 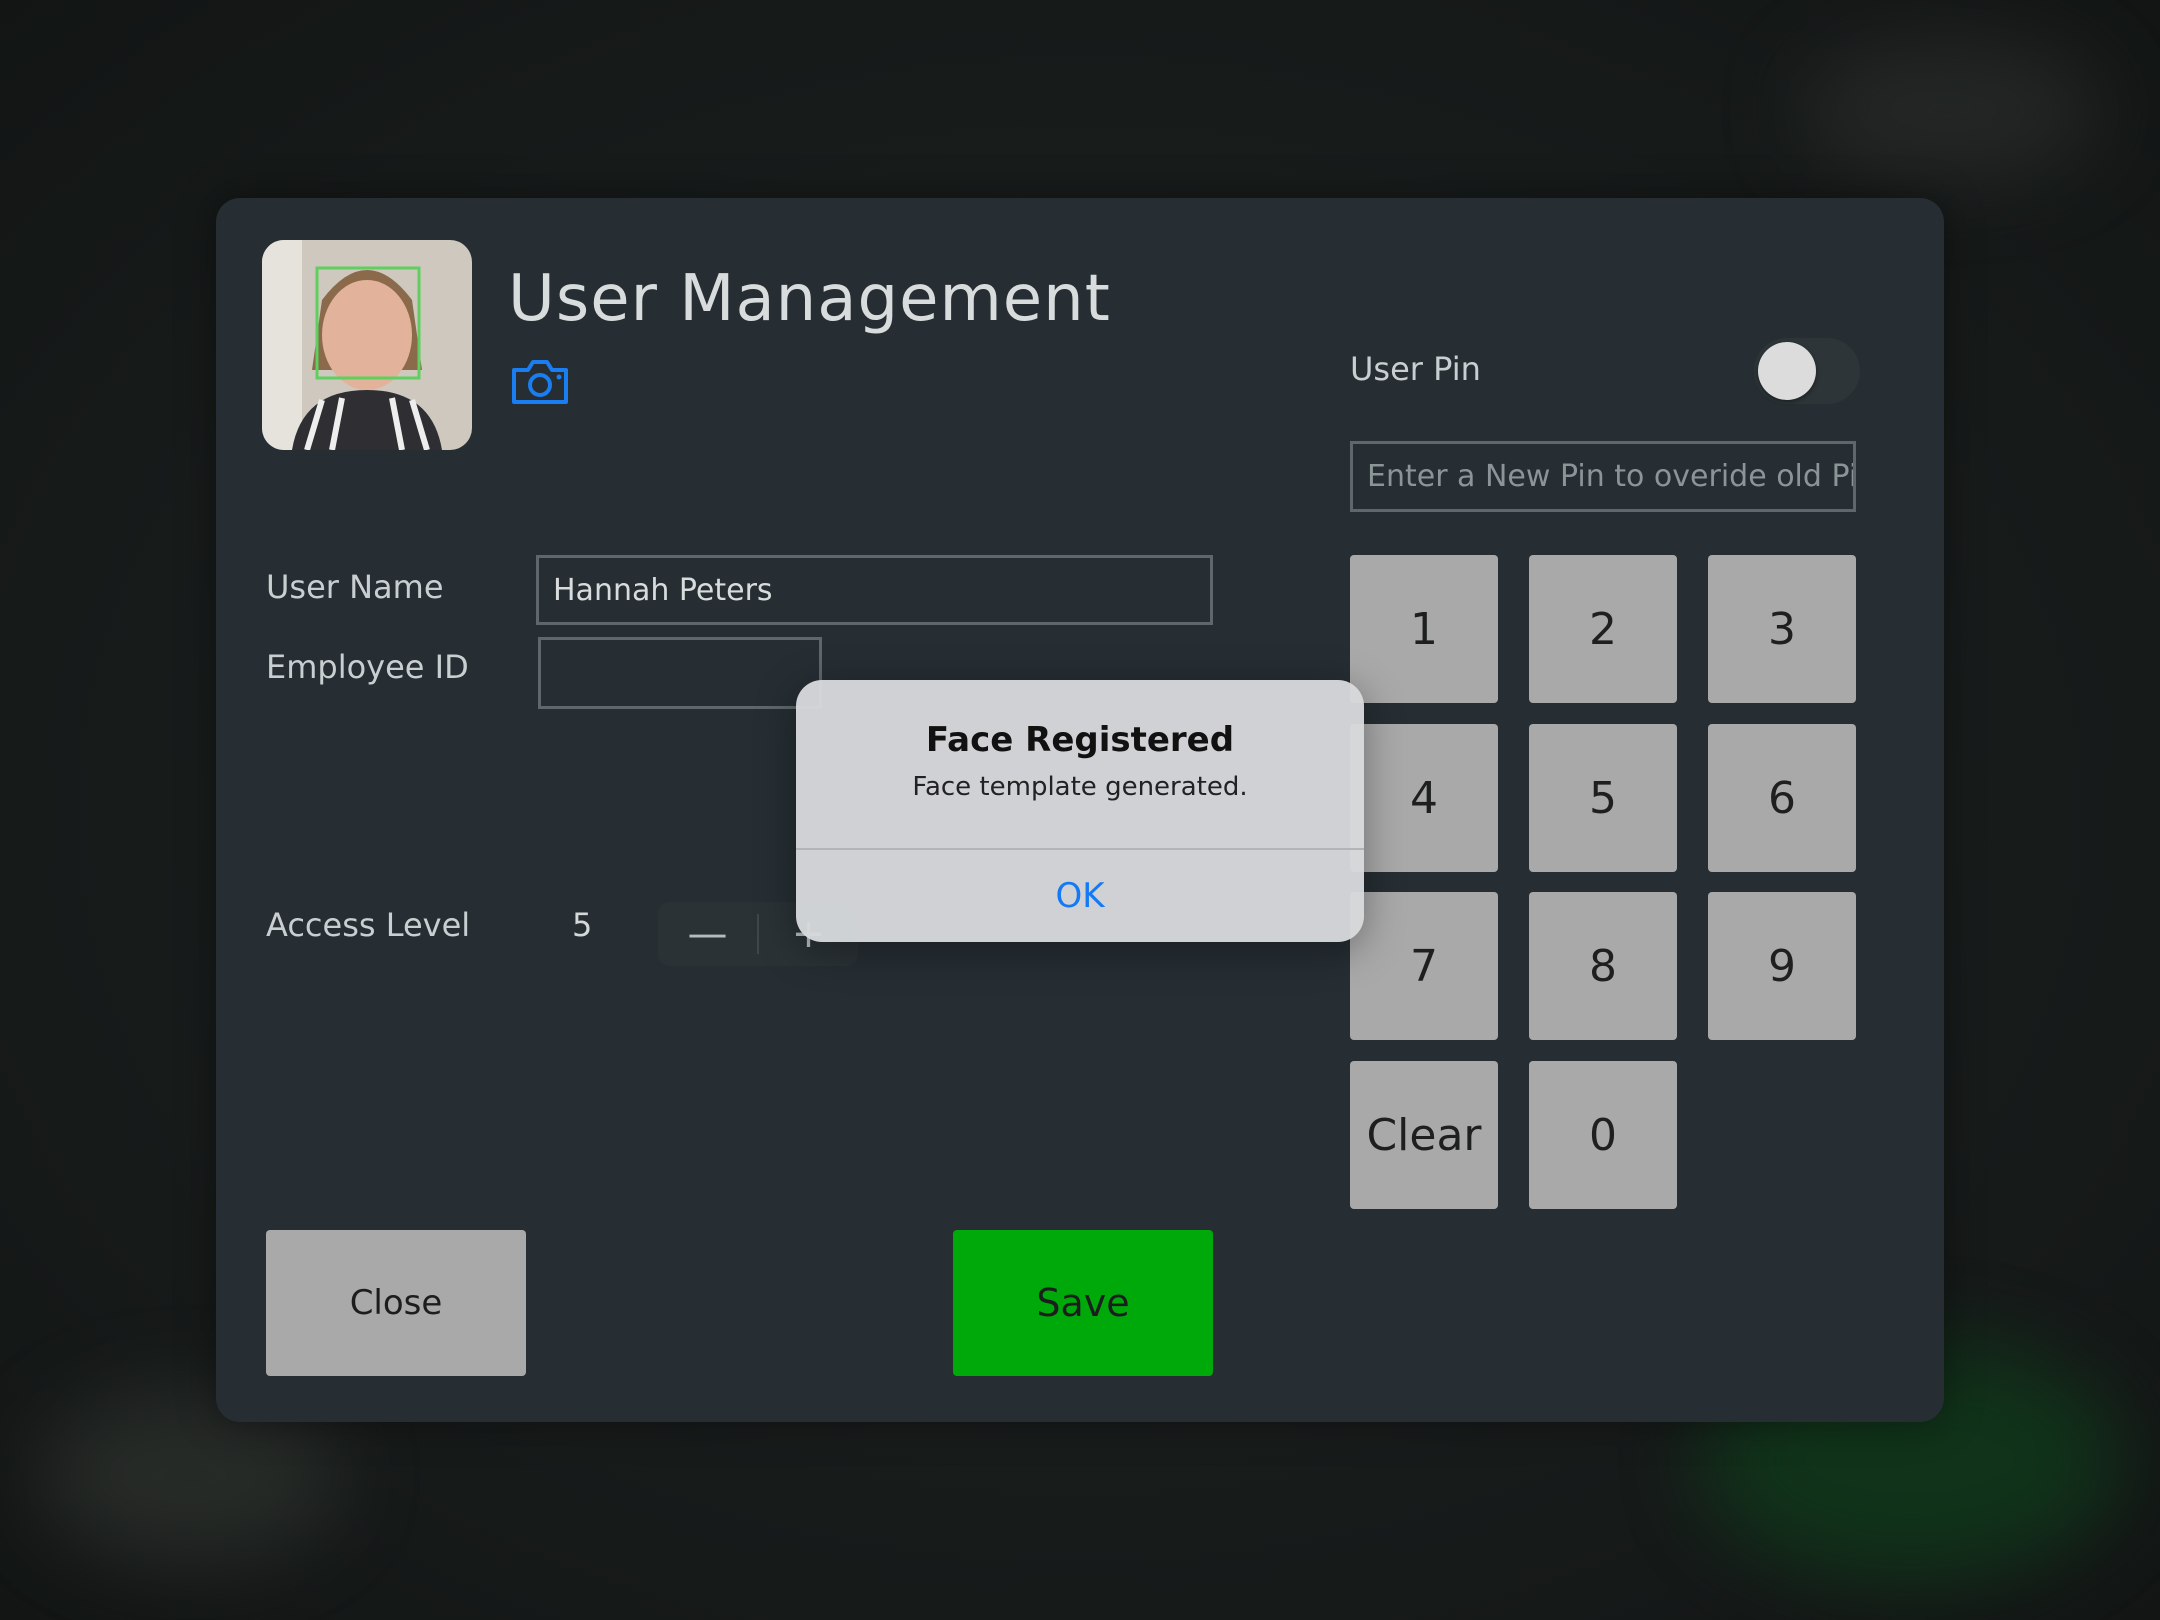 I want to click on stepper-minus-button: —, so click(x=707, y=934).